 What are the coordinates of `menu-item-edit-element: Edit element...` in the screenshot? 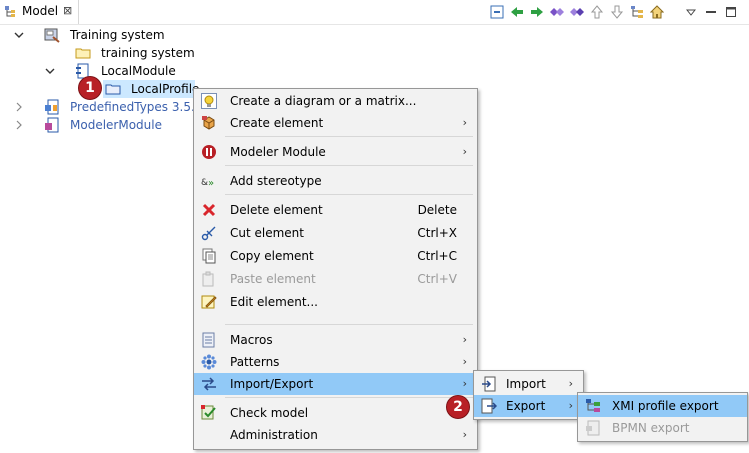 It's located at (335, 302).